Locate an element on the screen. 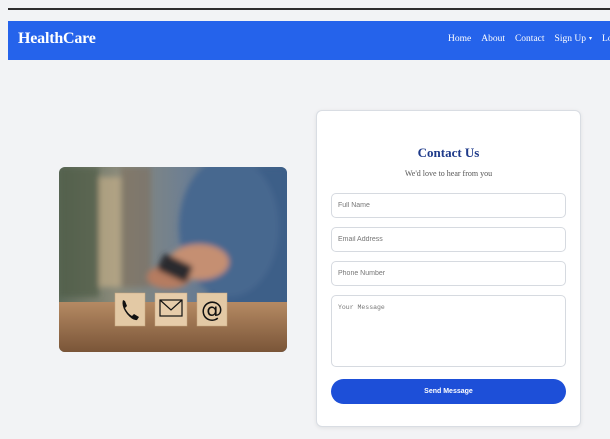  contact-title: Contact Us is located at coordinates (448, 152).